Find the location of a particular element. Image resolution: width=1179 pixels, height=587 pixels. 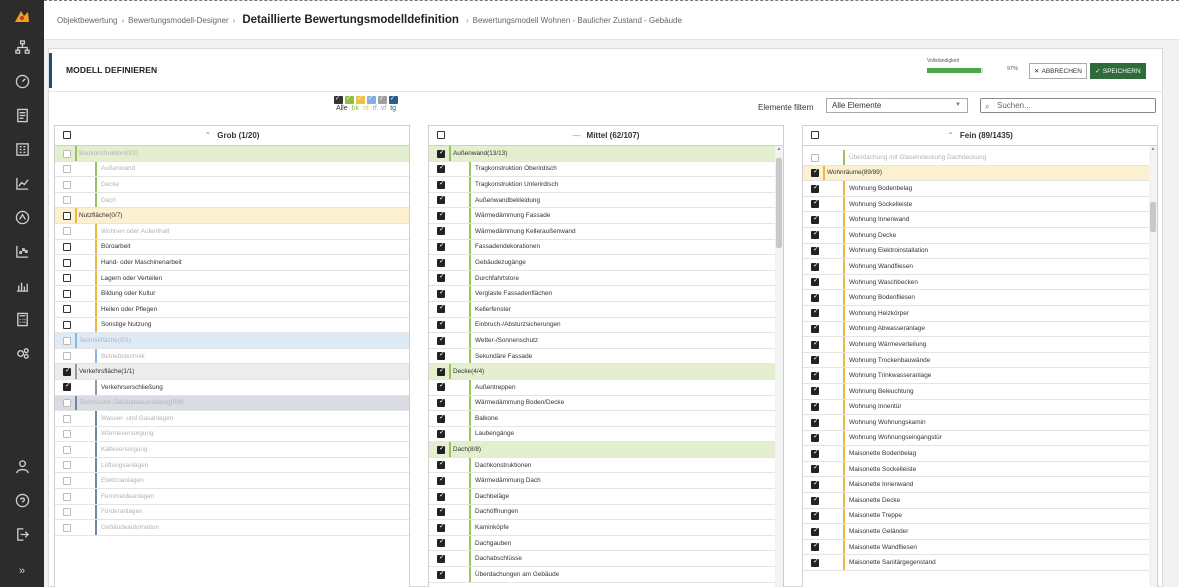

list-item: Wärmedämmung Kelleraußenwand is located at coordinates (606, 231).